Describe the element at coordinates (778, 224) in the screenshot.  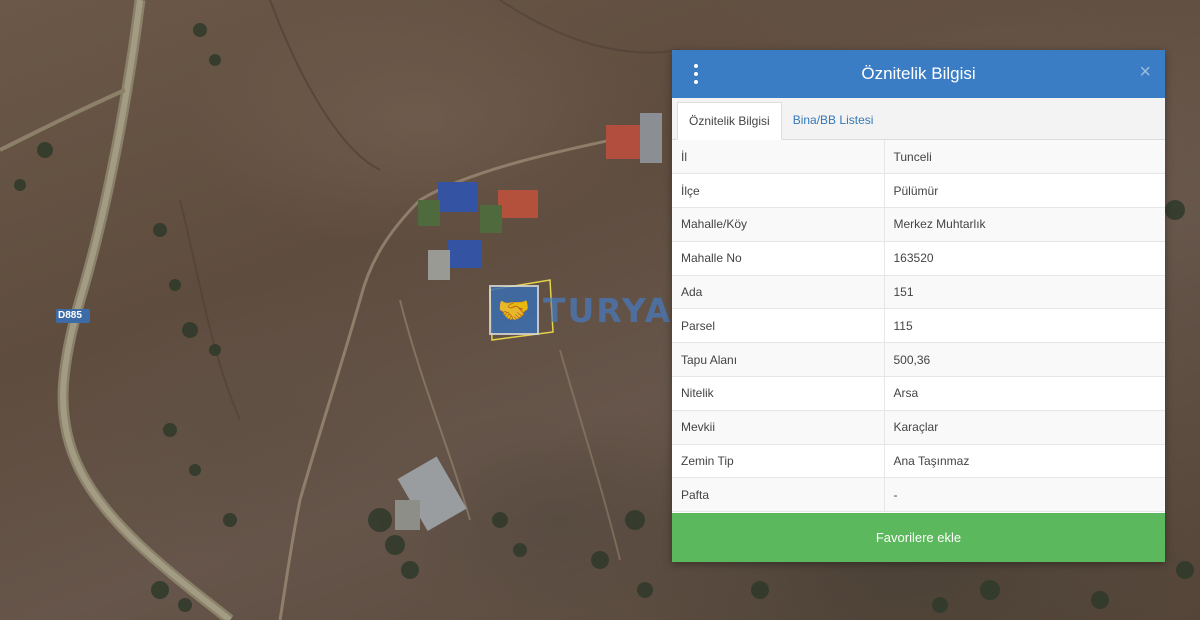
I see `attribute-key: Mahalle/Köy` at that location.